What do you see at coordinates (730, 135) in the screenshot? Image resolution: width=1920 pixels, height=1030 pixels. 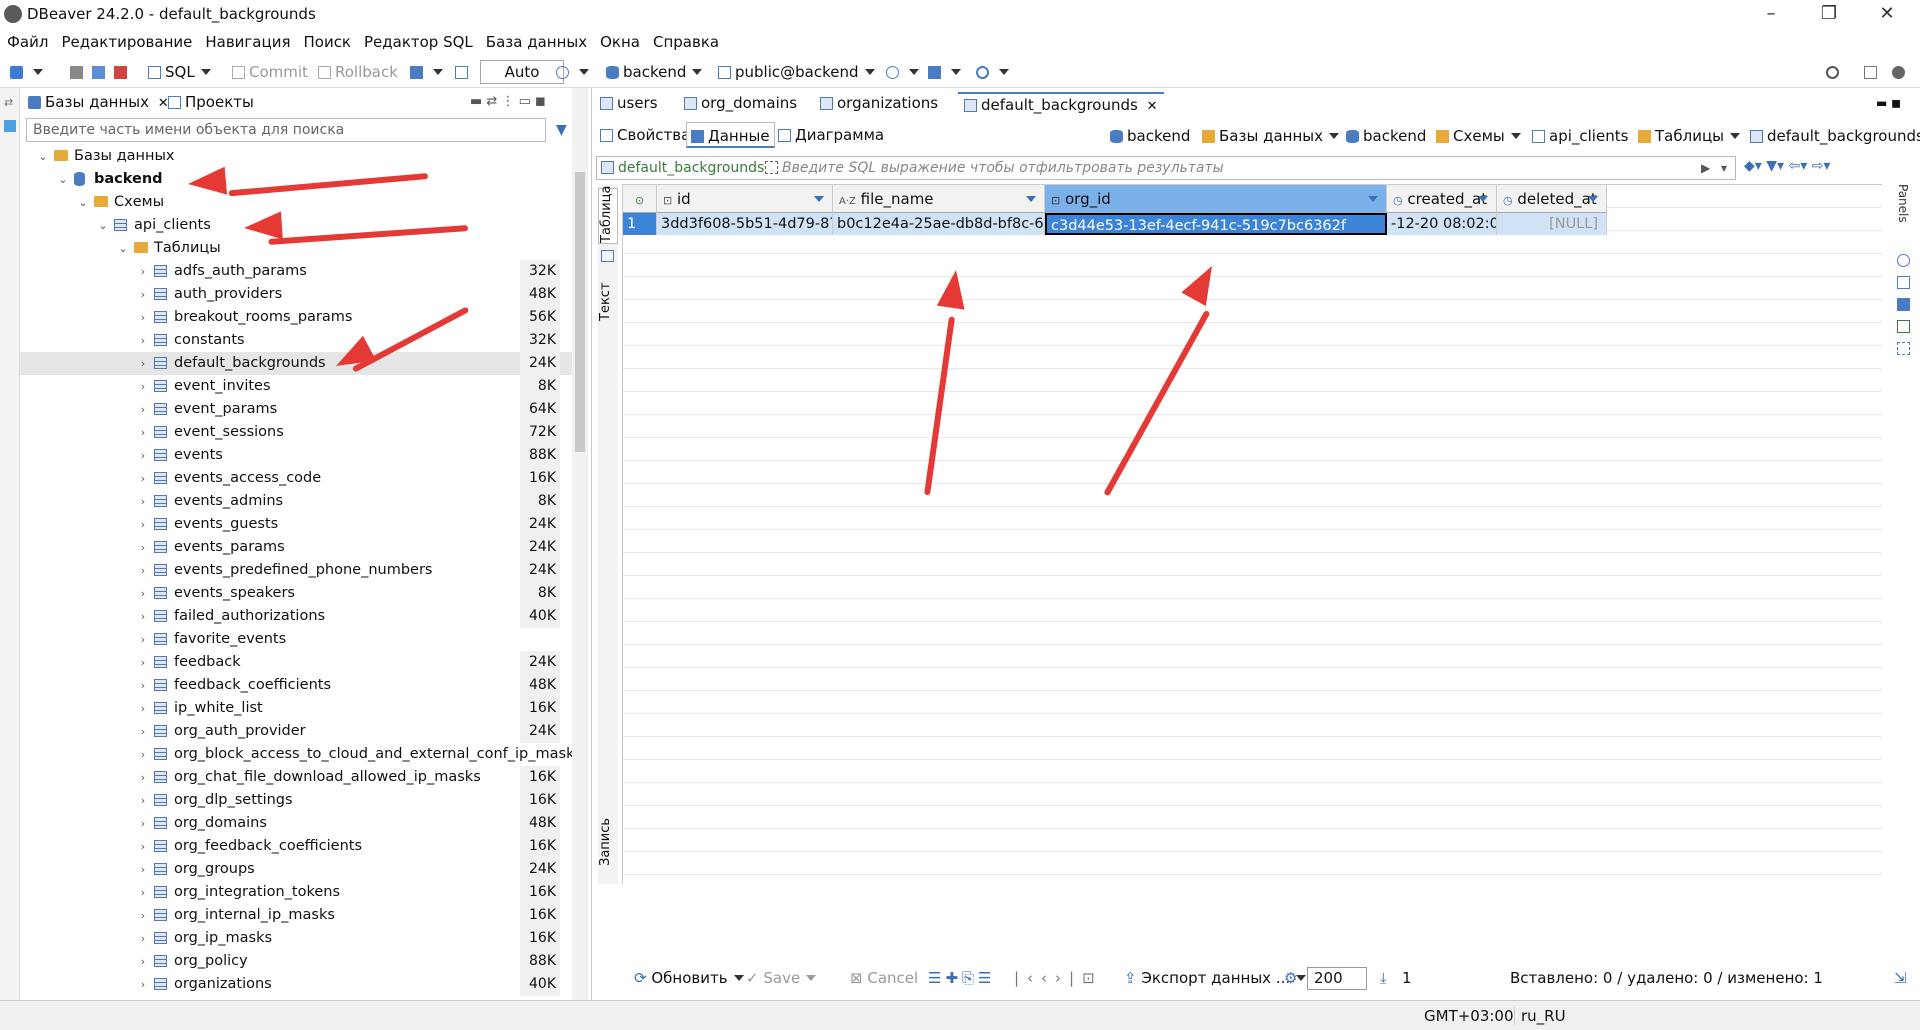 I see `subtab-data: Данные` at bounding box center [730, 135].